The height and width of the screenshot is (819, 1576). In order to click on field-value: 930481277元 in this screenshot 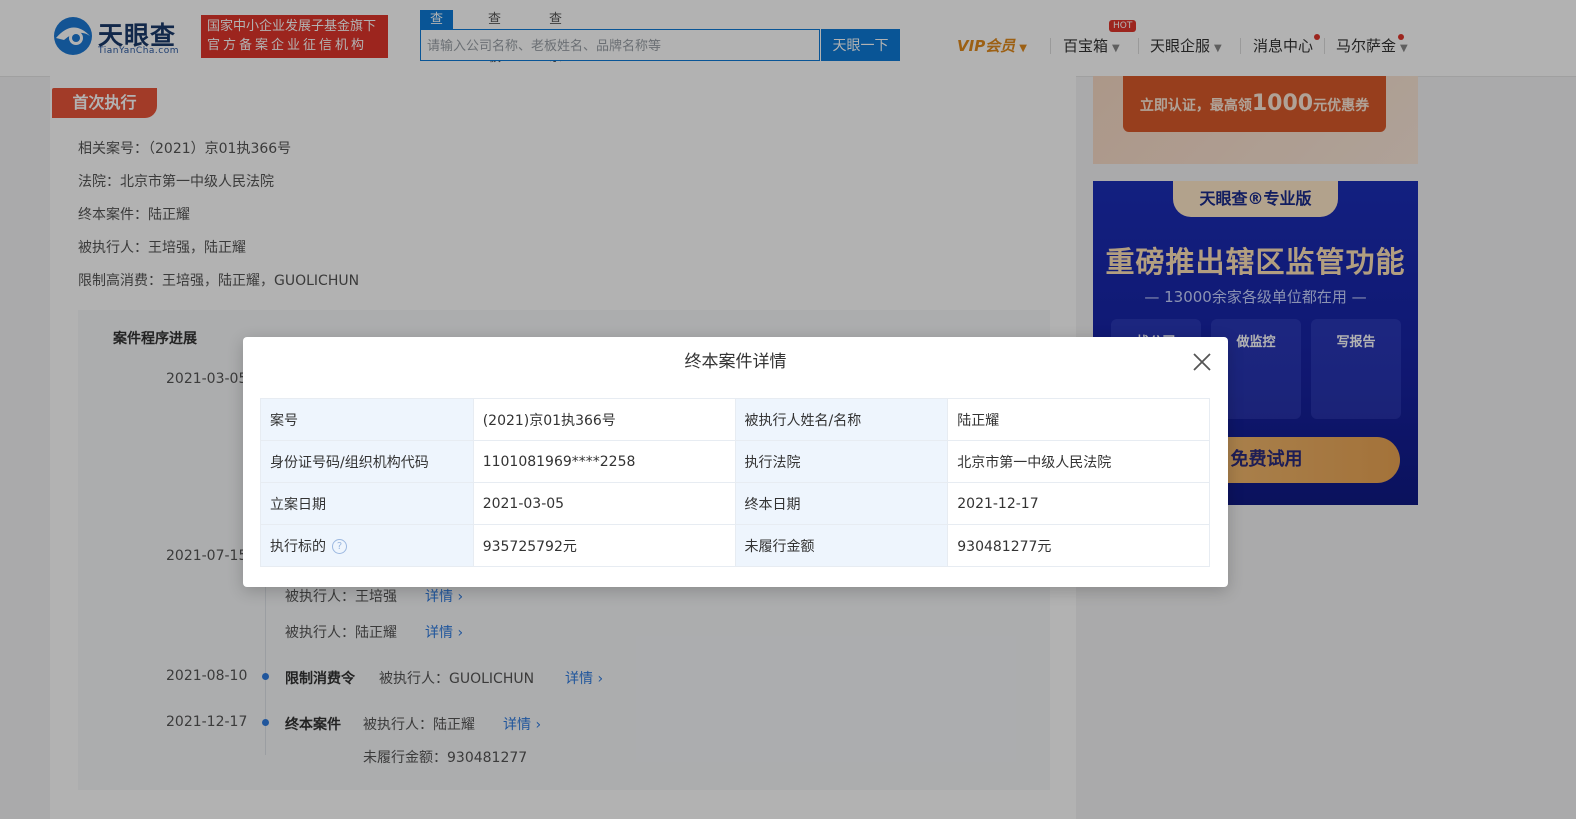, I will do `click(1078, 545)`.